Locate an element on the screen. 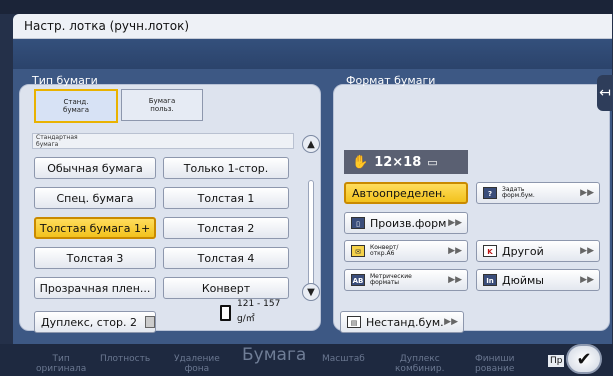 The width and height of the screenshot is (613, 376). envelope-postcard-button: ✉ Конверт/ откр.A6 ▶▶ is located at coordinates (406, 251).